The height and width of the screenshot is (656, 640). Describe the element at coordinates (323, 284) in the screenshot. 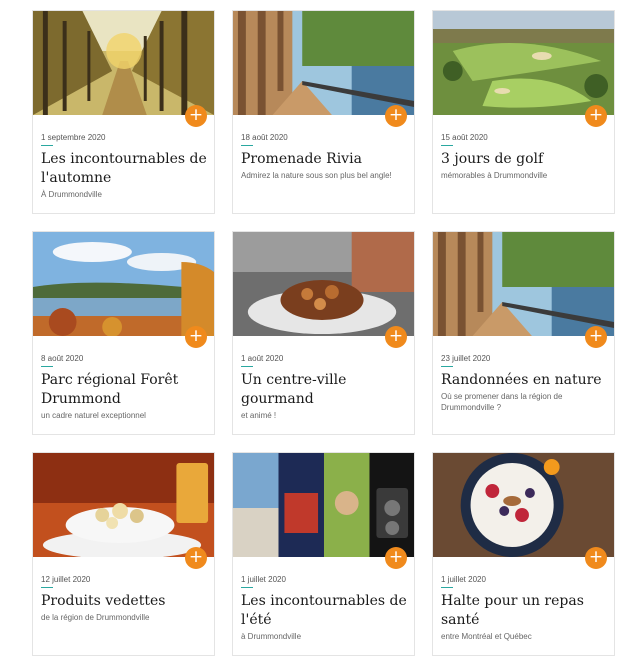

I see `card-image-poutine` at that location.